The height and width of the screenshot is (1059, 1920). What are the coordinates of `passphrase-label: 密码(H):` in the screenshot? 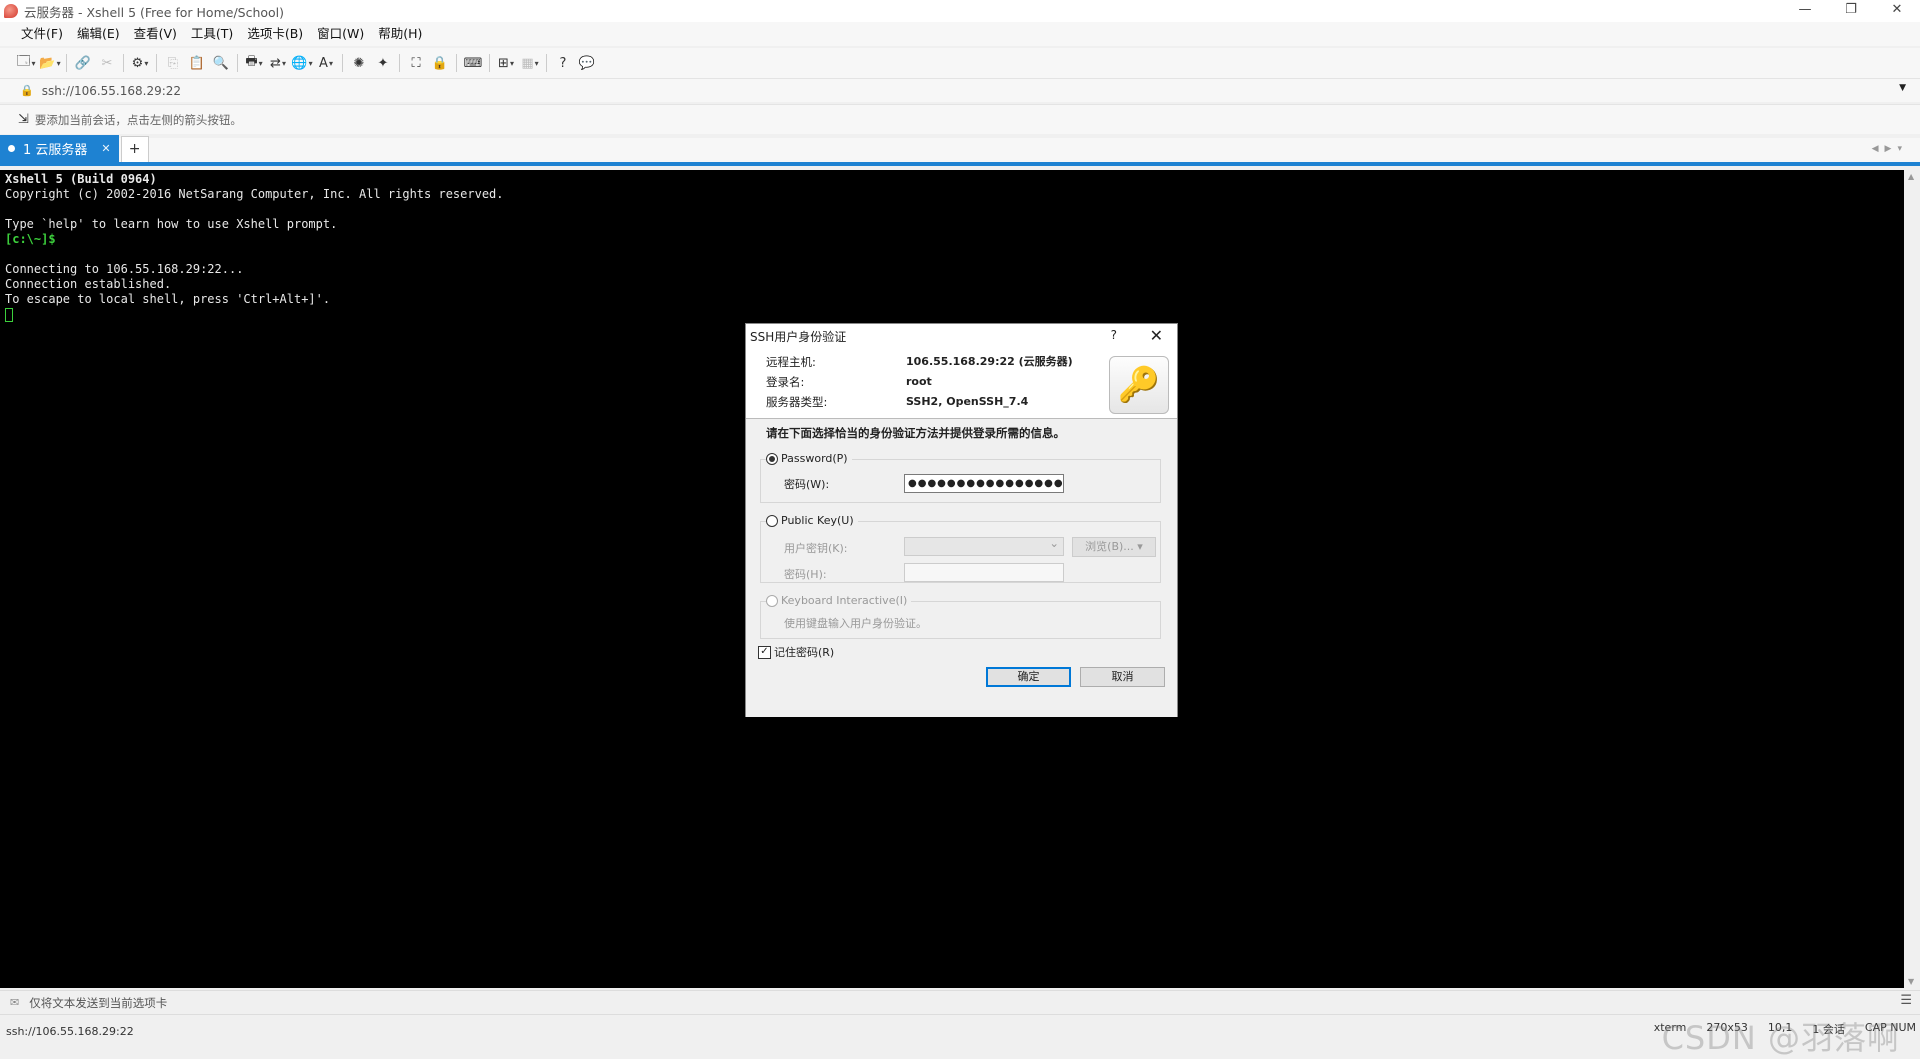 It's located at (805, 574).